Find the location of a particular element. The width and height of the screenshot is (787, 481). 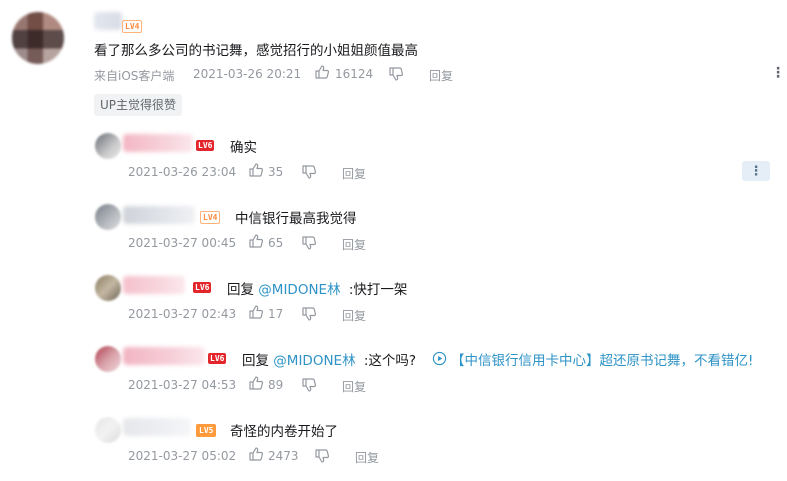

reply-text: 奇怪的内卷开始了 is located at coordinates (284, 432).